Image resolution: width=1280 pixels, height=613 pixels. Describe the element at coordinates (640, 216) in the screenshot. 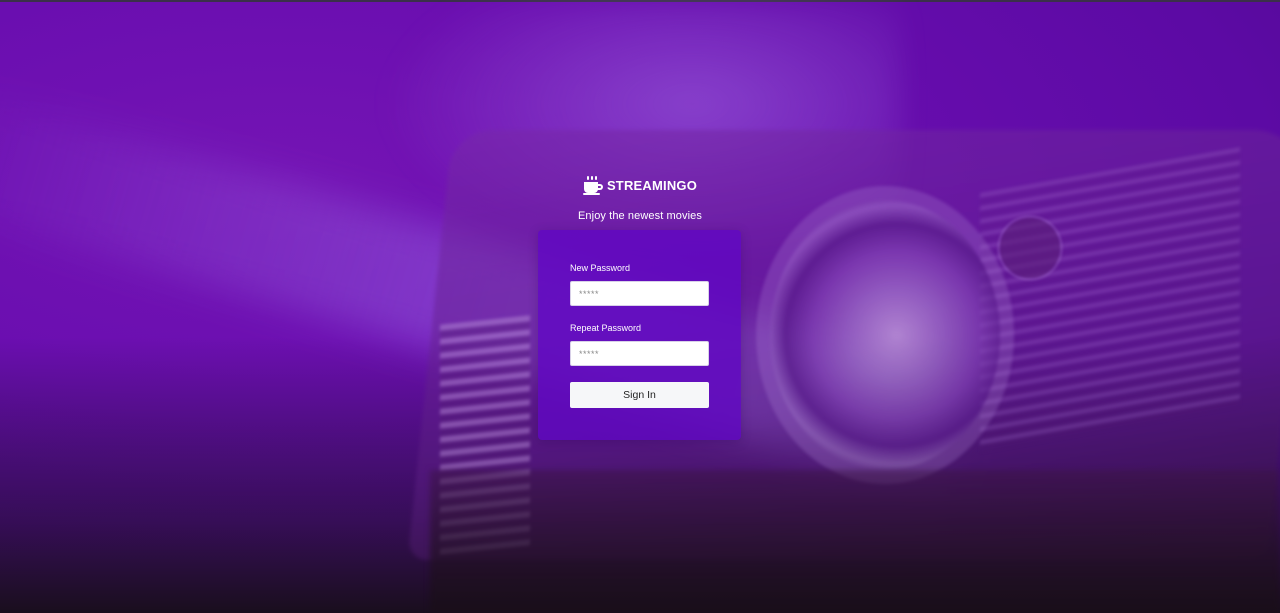

I see `brand-tagline: Enjoy the newest movies` at that location.